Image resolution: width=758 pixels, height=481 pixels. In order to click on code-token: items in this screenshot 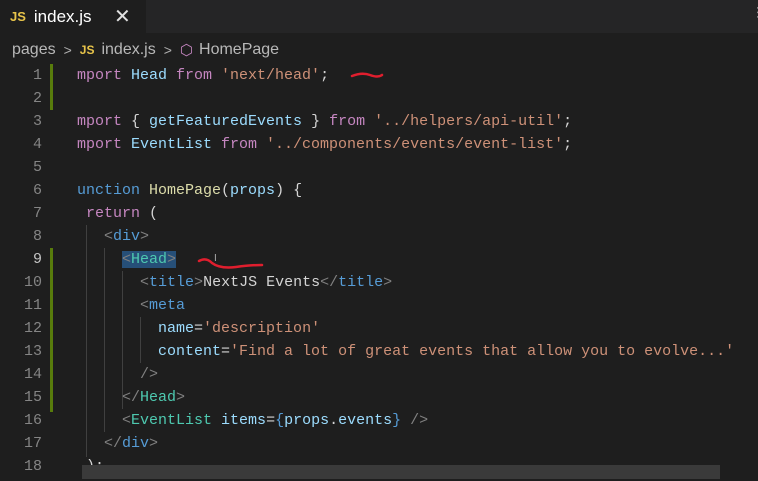, I will do `click(244, 420)`.